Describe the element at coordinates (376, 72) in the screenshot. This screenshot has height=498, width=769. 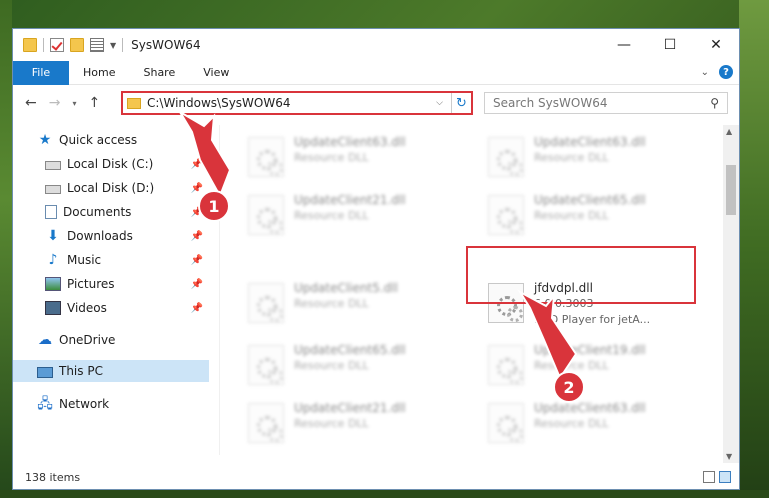
I see `ribbon-tabs: File Home Share View ⌄ ?` at that location.